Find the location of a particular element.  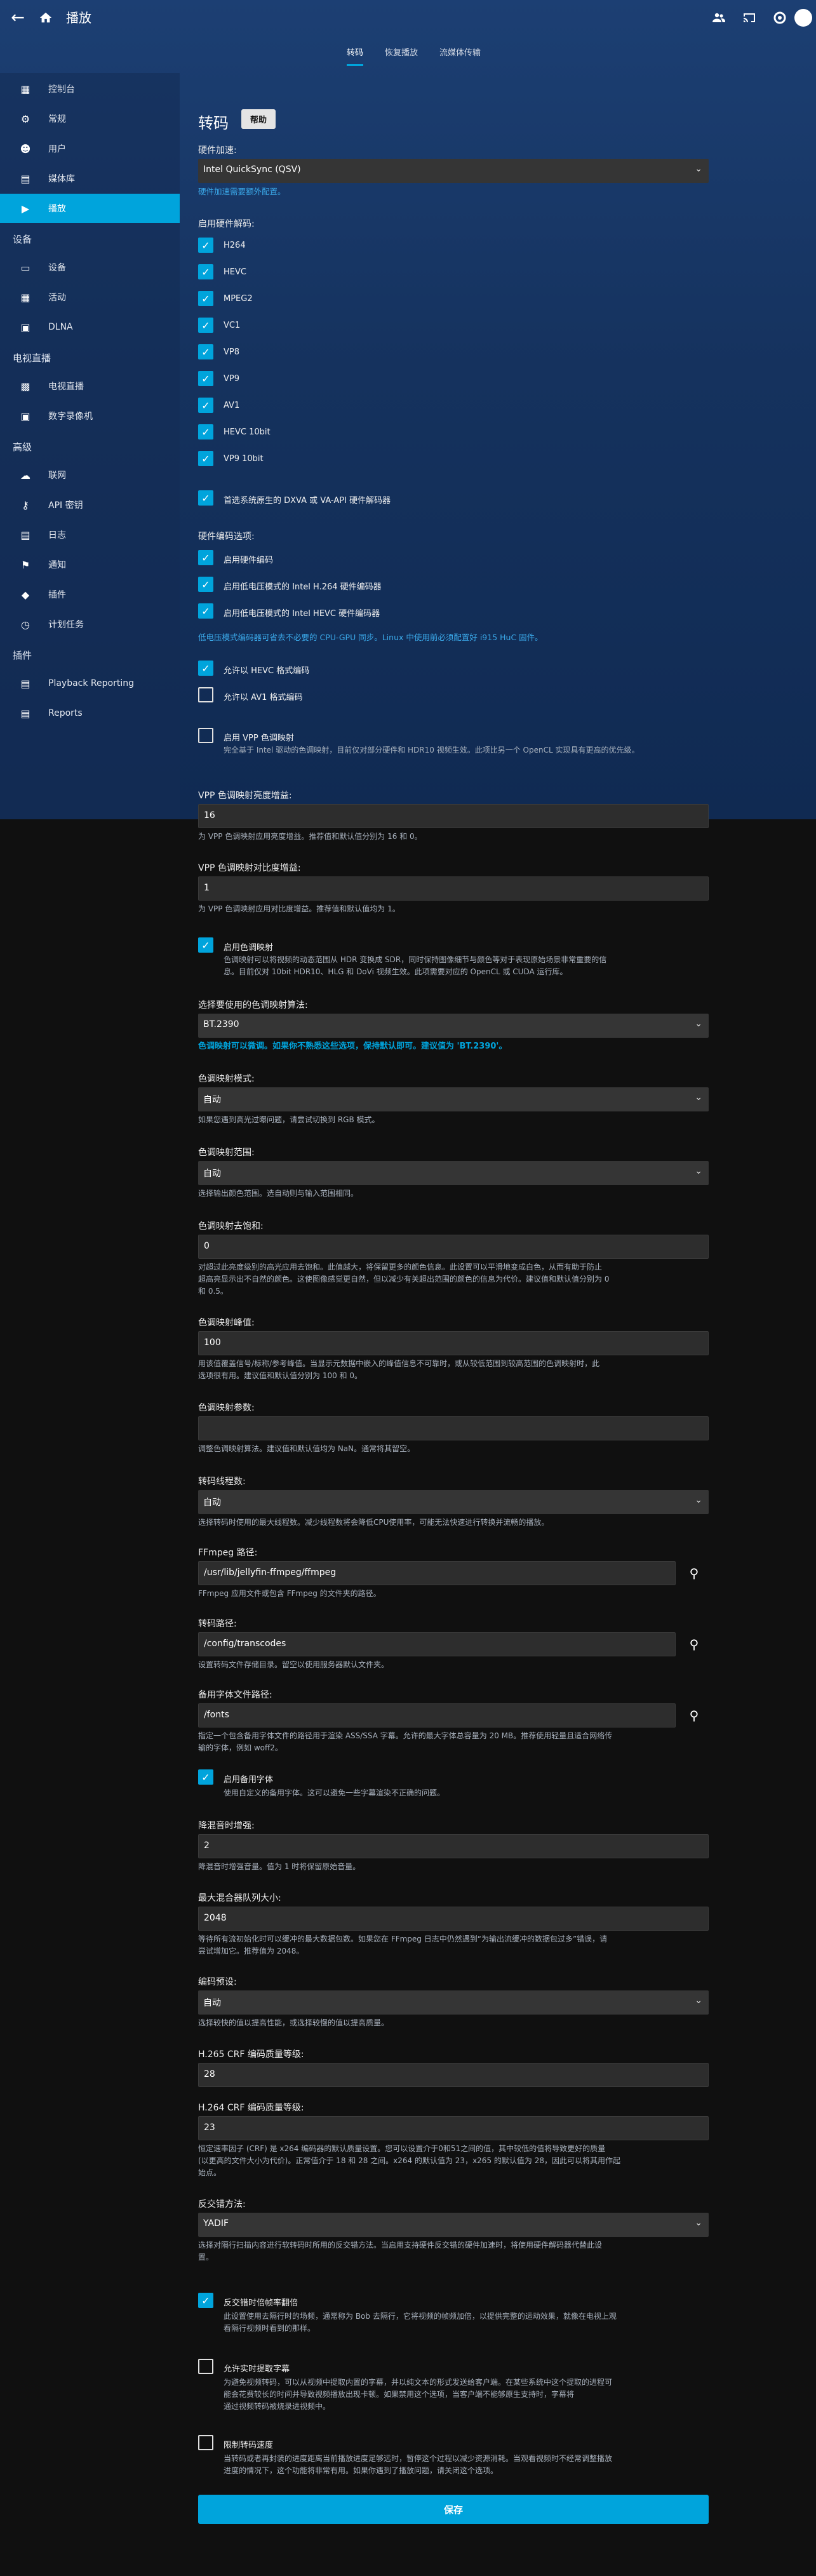

preset-select: 自动 ⌄ is located at coordinates (453, 2002).